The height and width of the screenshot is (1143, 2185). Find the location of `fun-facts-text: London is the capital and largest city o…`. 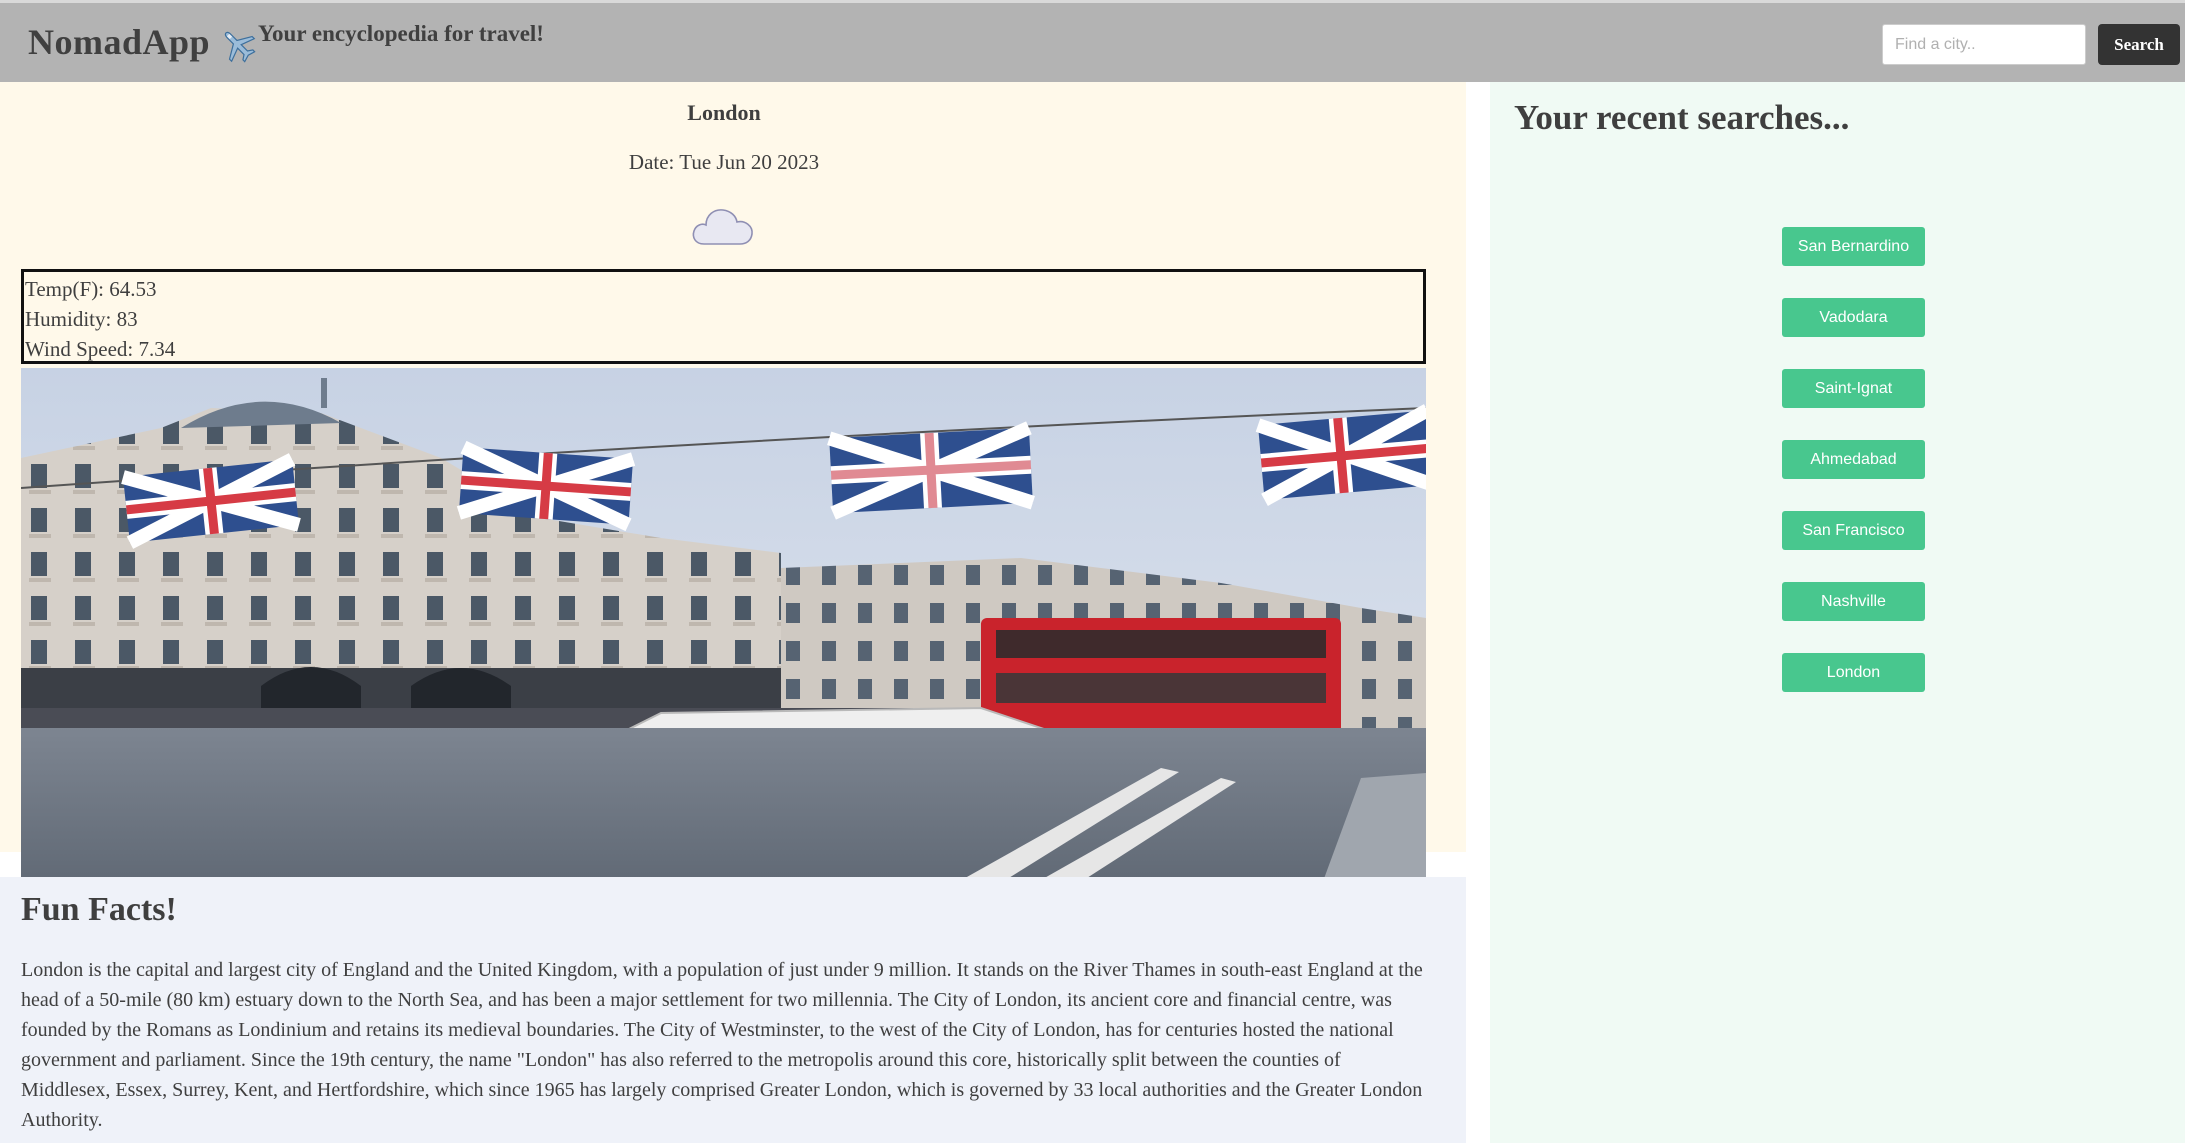

fun-facts-text: London is the capital and largest city o… is located at coordinates (722, 1045).